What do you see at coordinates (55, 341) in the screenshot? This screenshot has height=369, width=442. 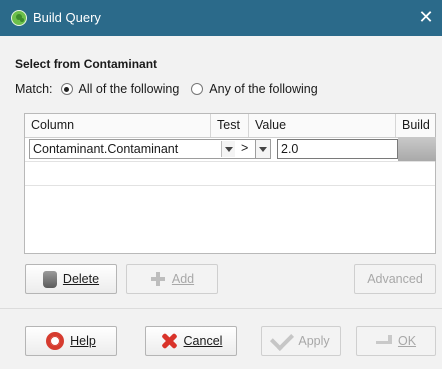 I see `lifebuoy-icon` at bounding box center [55, 341].